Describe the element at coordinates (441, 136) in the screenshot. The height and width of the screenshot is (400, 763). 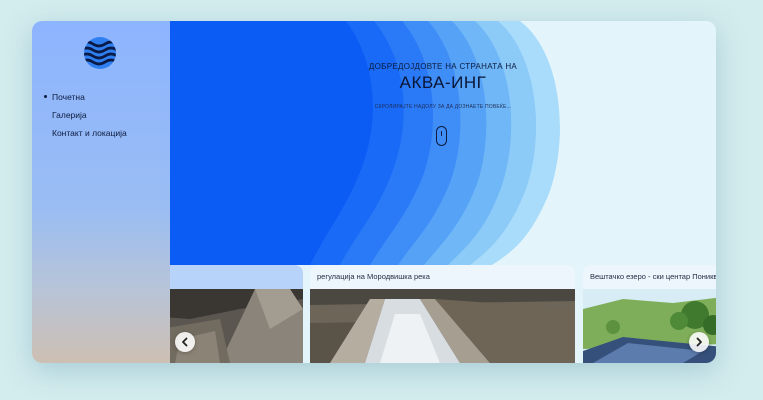
I see `mouse-scroll-icon` at that location.